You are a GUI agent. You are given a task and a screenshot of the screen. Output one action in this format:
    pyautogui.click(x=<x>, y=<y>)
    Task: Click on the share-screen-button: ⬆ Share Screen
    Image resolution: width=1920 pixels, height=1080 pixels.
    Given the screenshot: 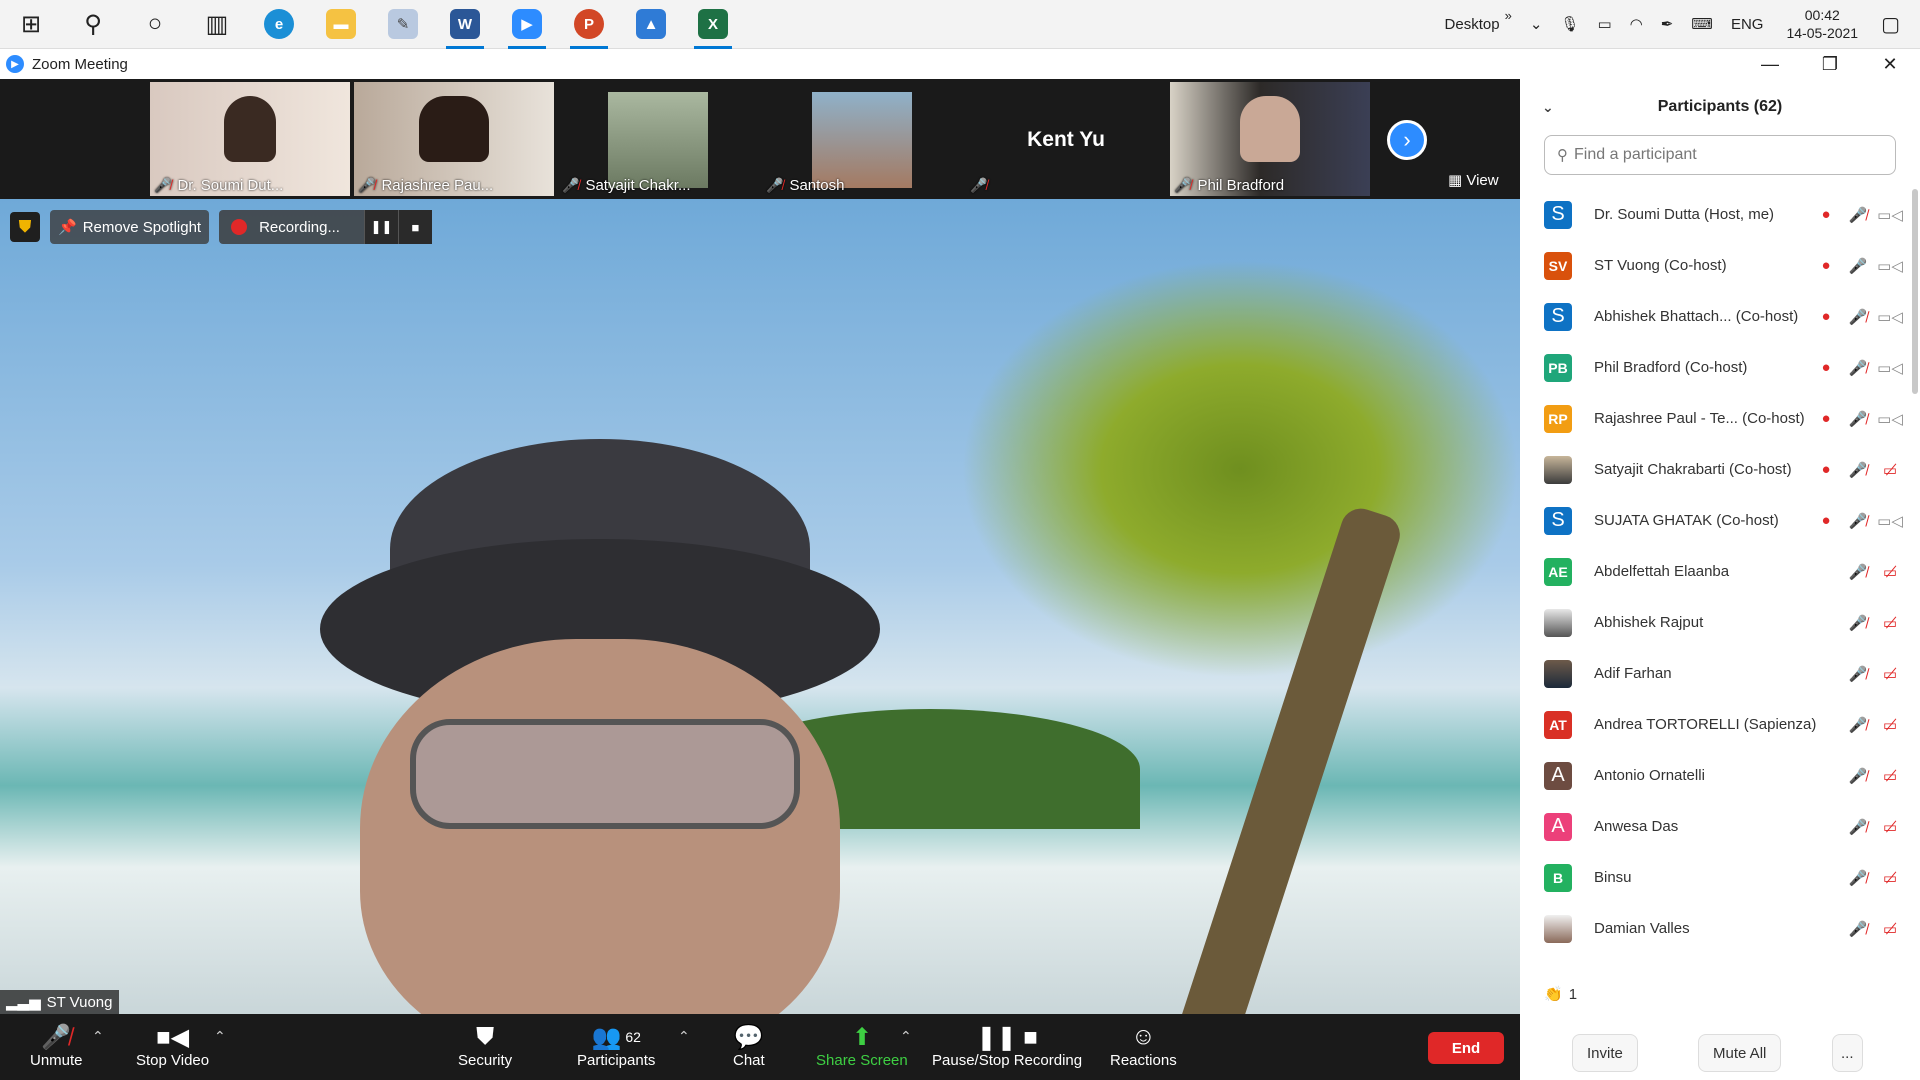 What is the action you would take?
    pyautogui.click(x=862, y=1046)
    